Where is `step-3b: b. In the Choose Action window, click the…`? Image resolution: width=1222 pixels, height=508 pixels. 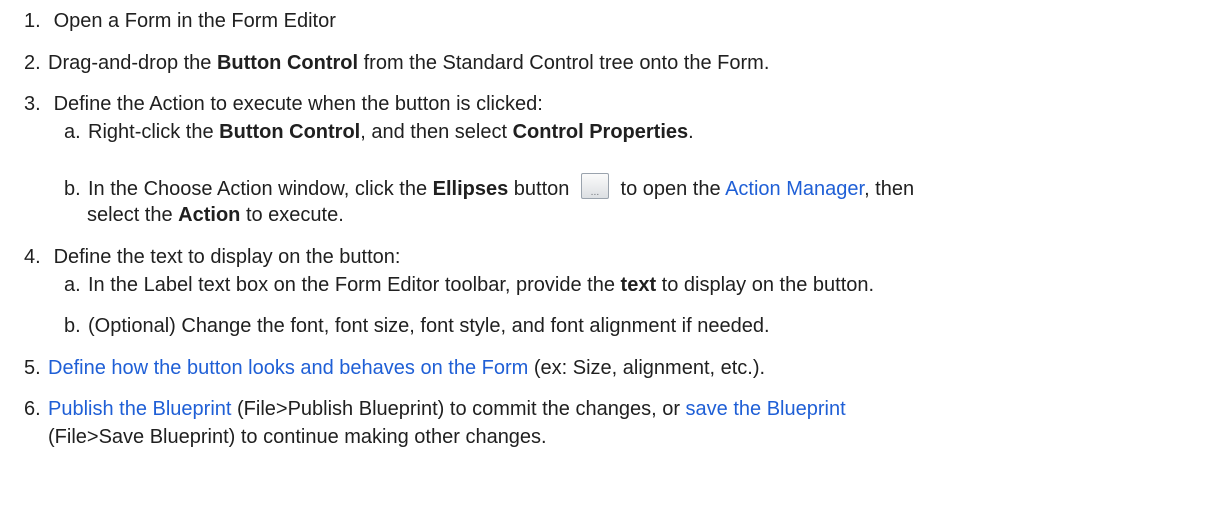
step-3b: b. In the Choose Action window, click the… is located at coordinates (489, 188).